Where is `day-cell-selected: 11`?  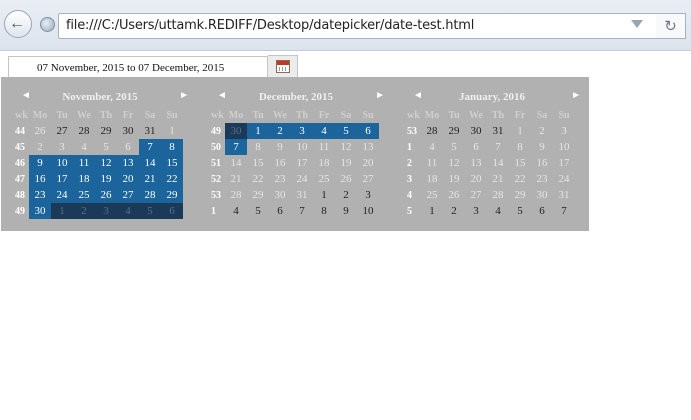 day-cell-selected: 11 is located at coordinates (84, 163).